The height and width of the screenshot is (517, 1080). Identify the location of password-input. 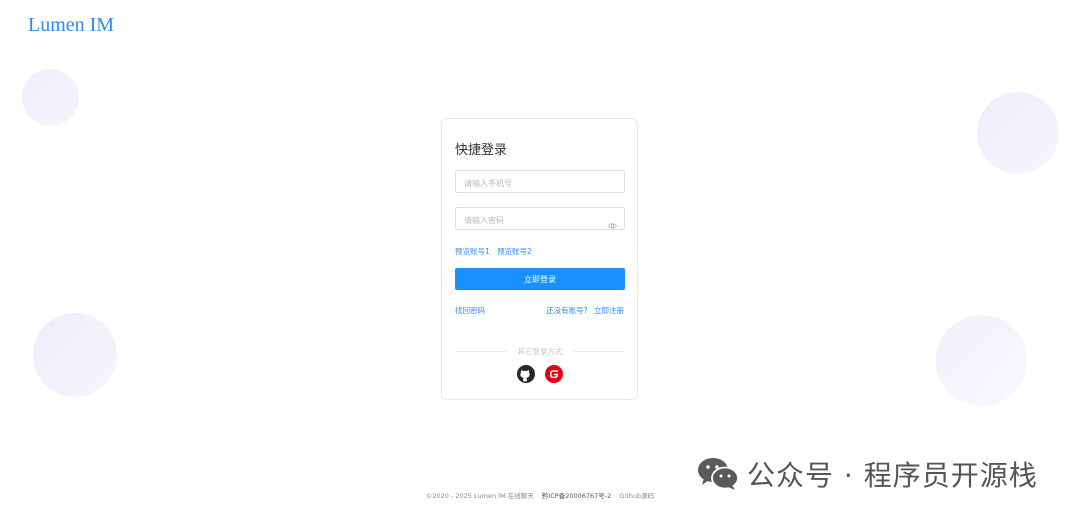
(540, 220).